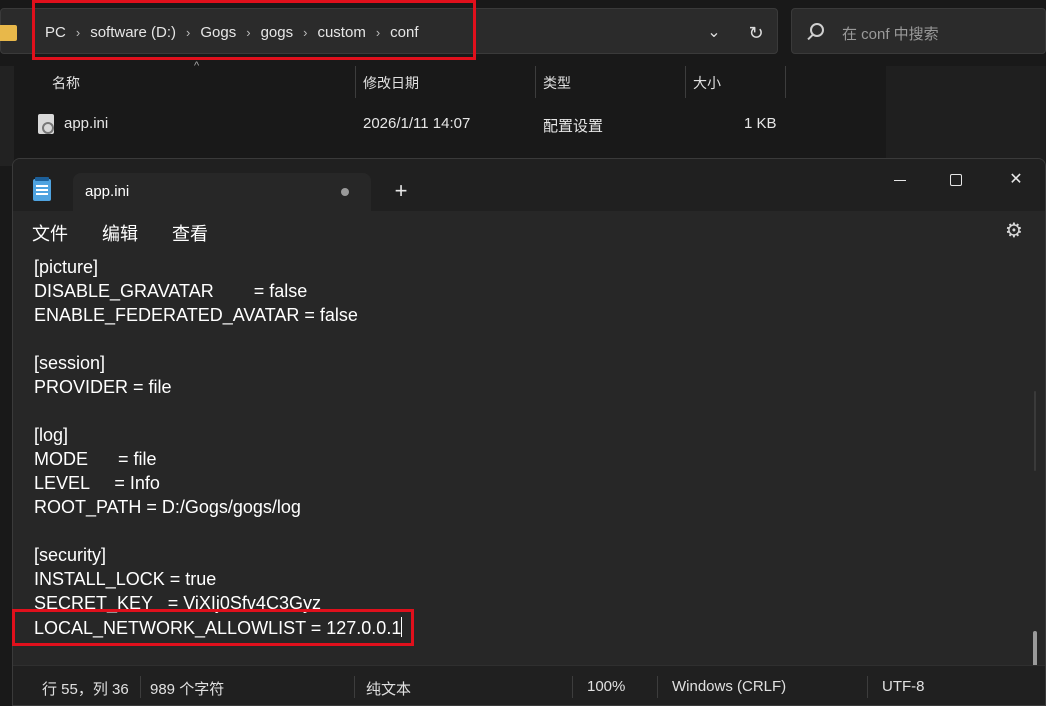  I want to click on gear-icon: ⚙, so click(1014, 231).